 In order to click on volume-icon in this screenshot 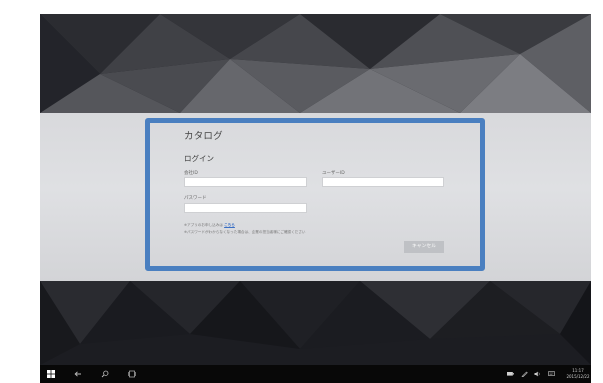, I will do `click(537, 374)`.